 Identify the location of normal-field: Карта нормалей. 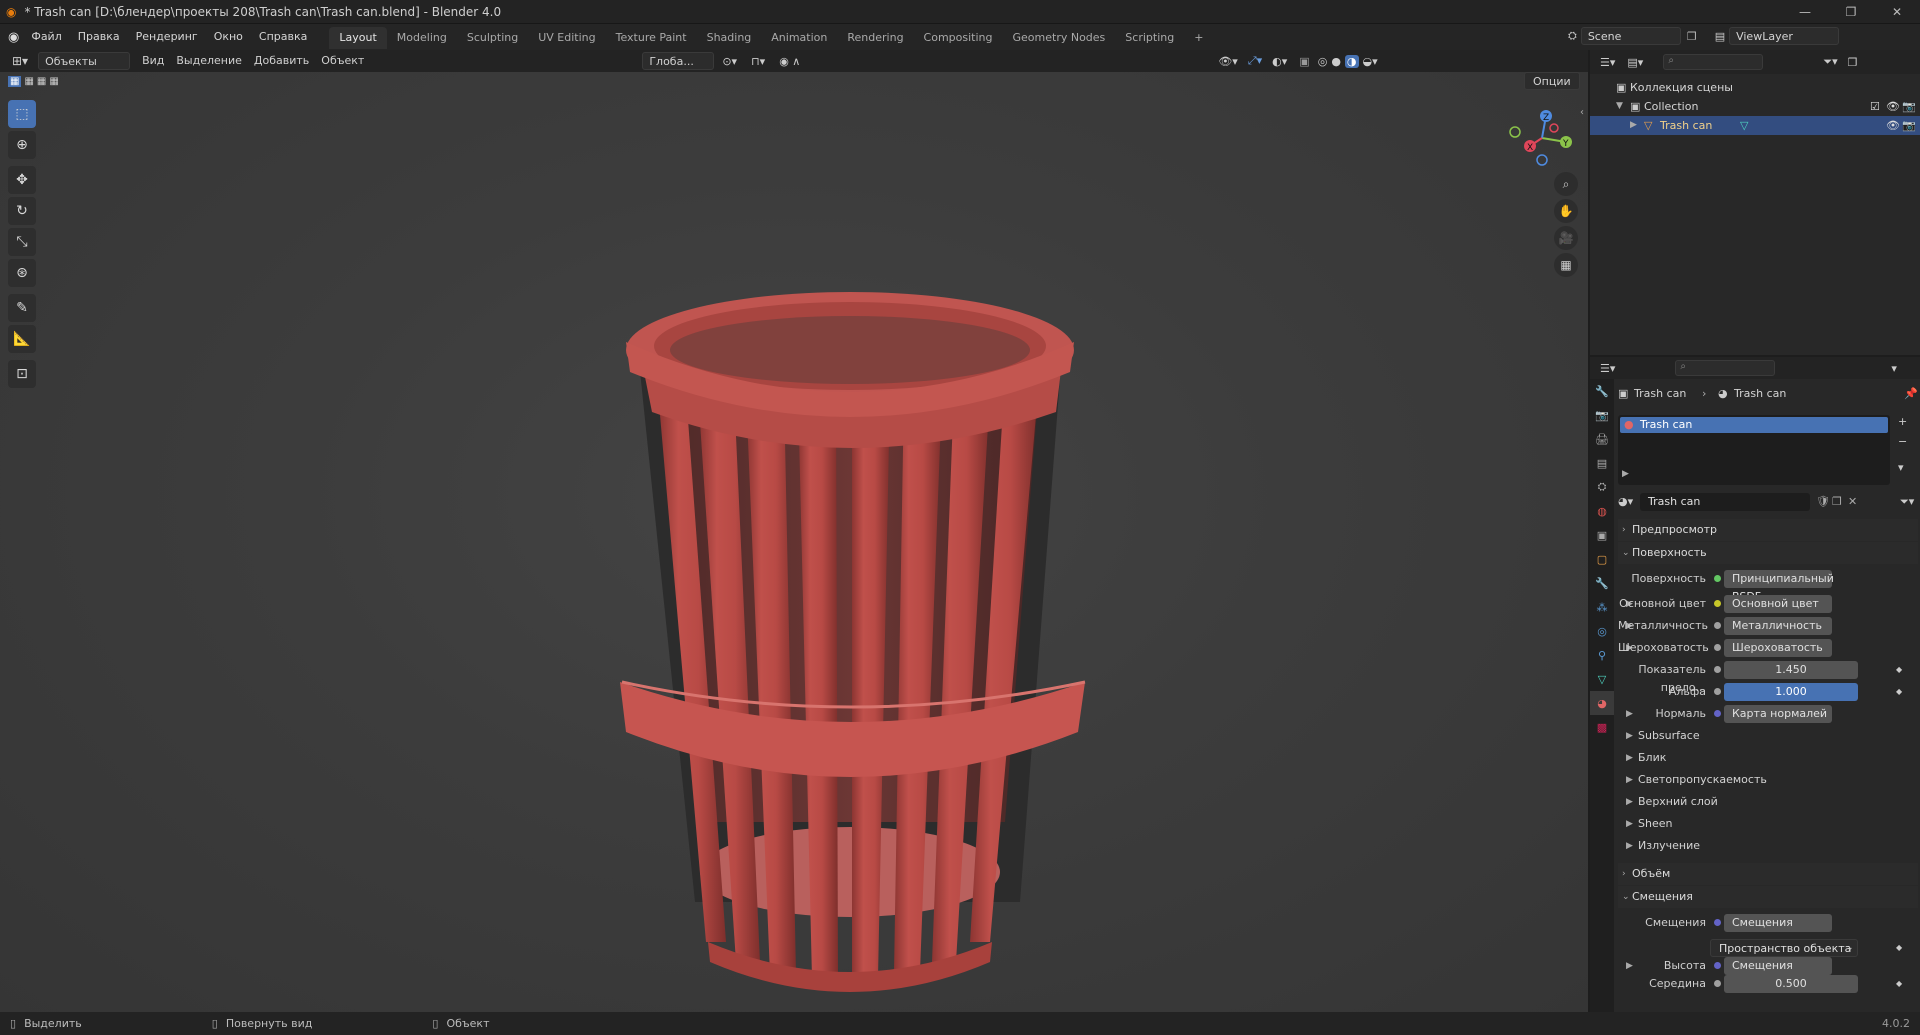
(1778, 714).